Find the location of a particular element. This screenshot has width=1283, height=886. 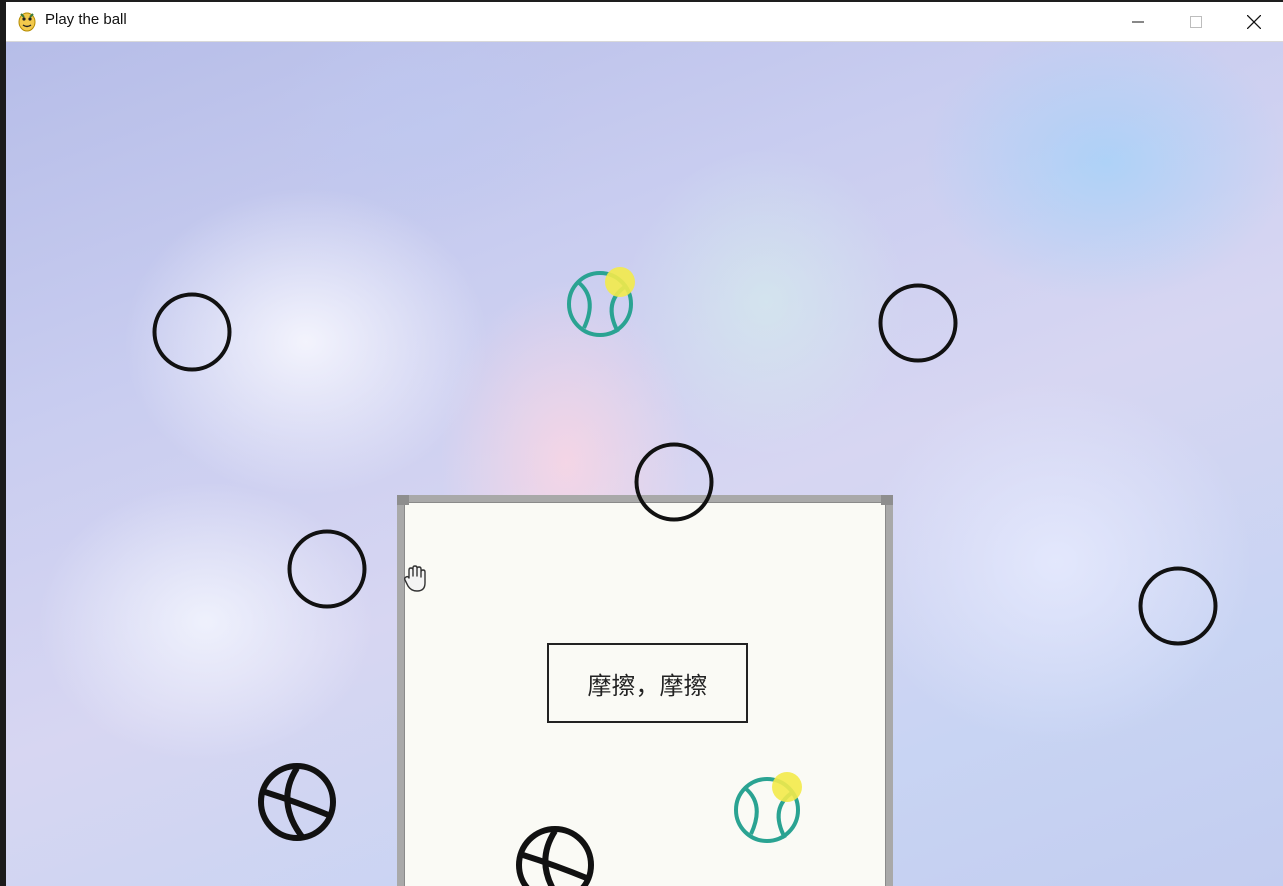

window-title: Play the ball is located at coordinates (86, 19).